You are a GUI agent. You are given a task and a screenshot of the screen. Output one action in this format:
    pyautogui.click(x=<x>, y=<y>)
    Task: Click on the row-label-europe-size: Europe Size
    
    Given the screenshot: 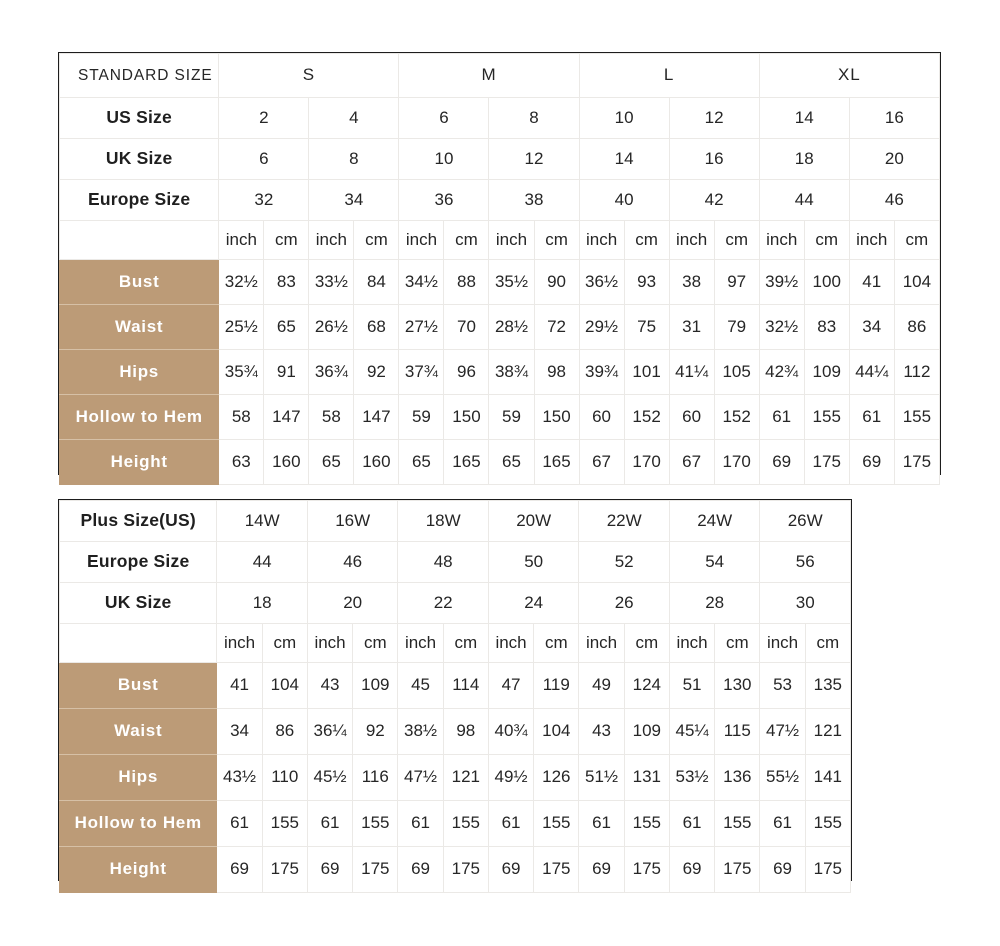 What is the action you would take?
    pyautogui.click(x=138, y=562)
    